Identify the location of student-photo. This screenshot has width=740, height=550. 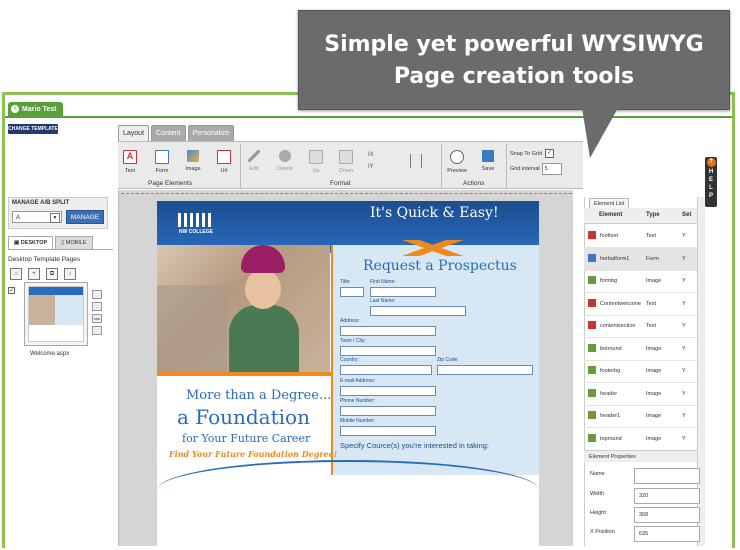
(243, 310).